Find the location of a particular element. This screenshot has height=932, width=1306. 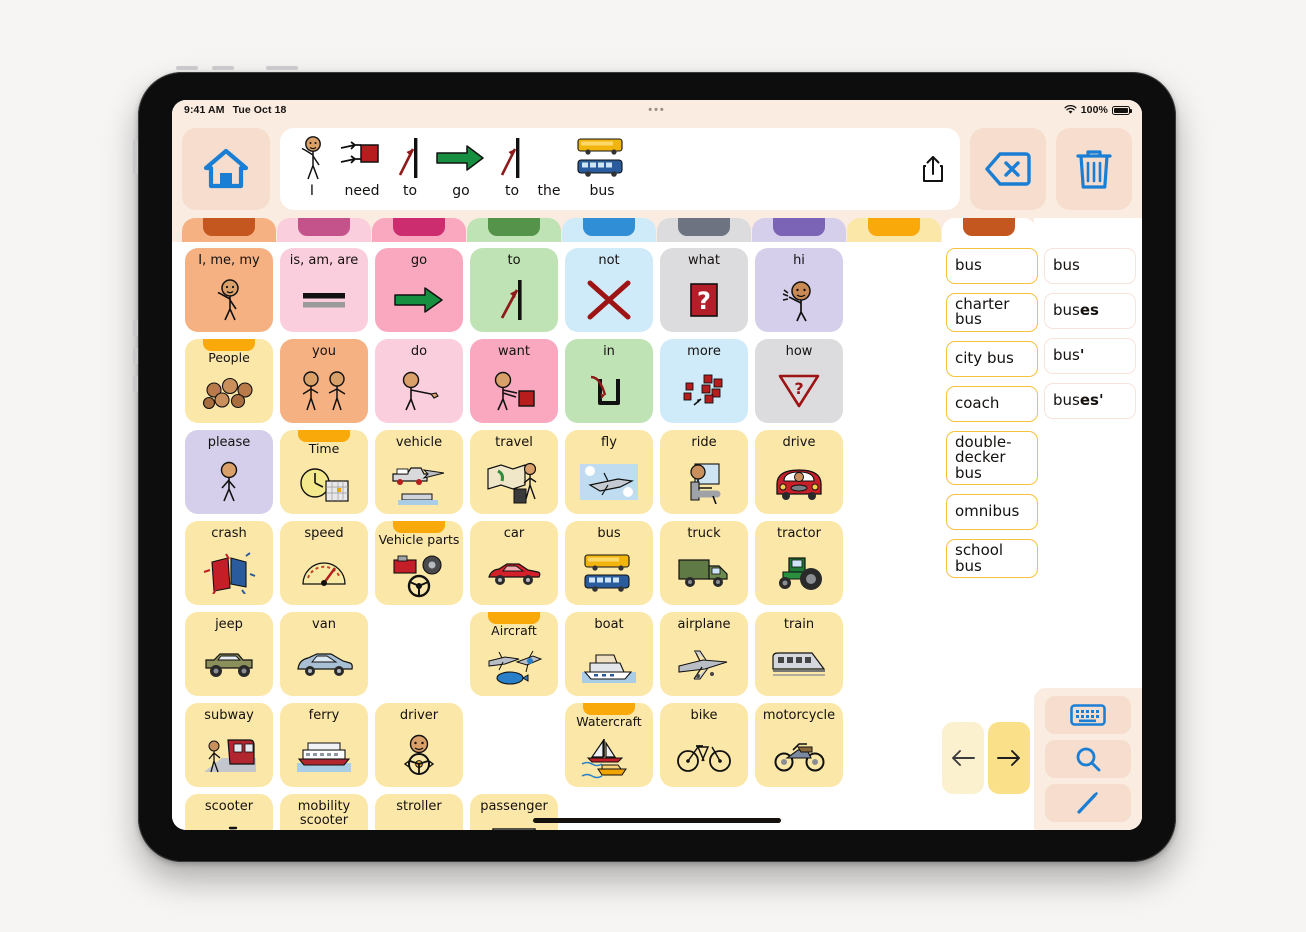

vocab-button-not: not is located at coordinates (609, 290).